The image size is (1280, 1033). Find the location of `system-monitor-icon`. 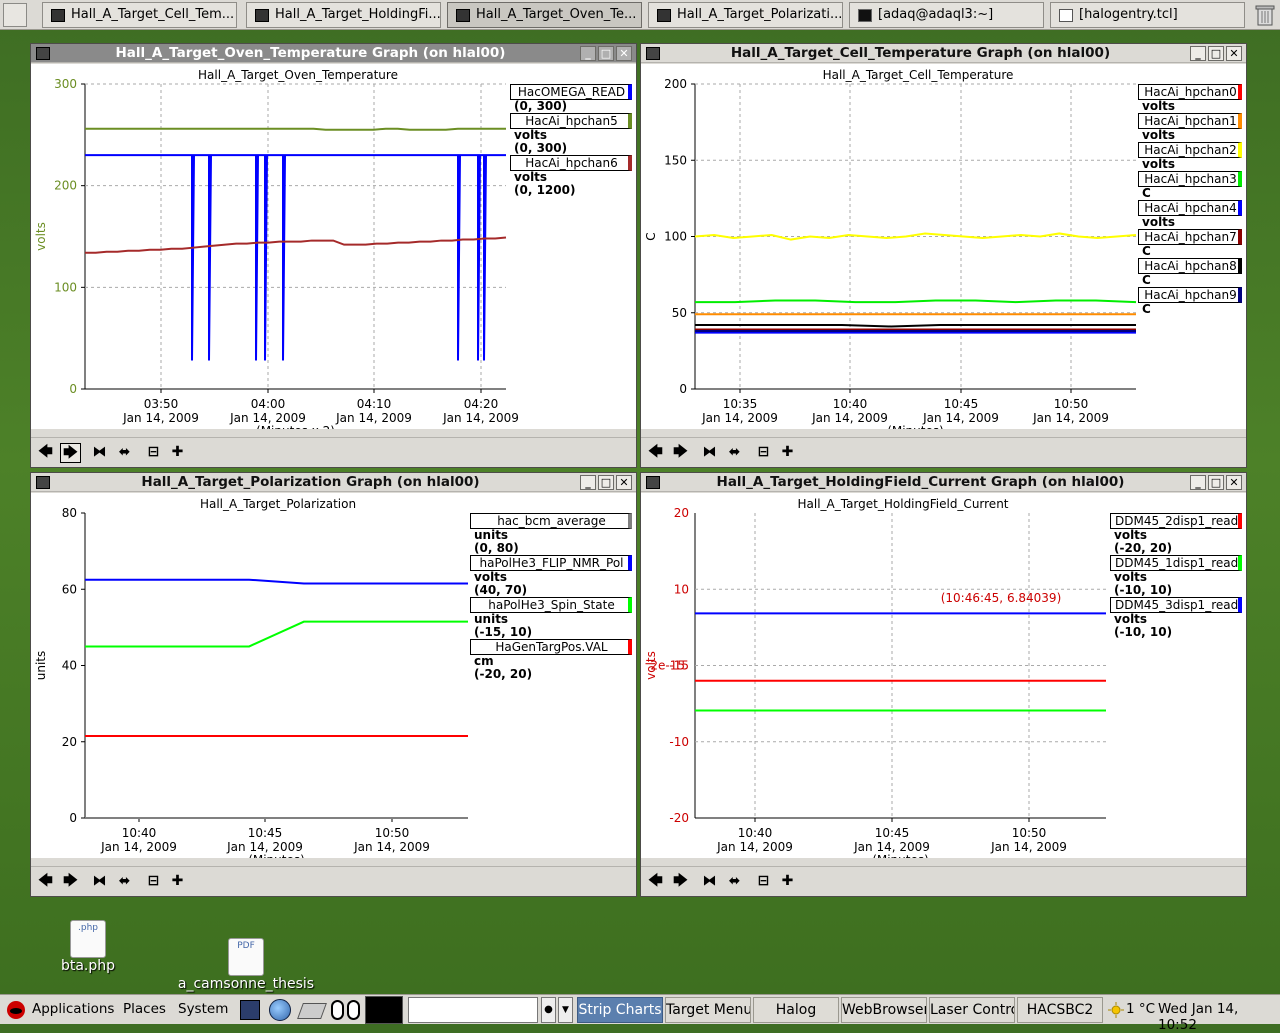

system-monitor-icon is located at coordinates (384, 1010).